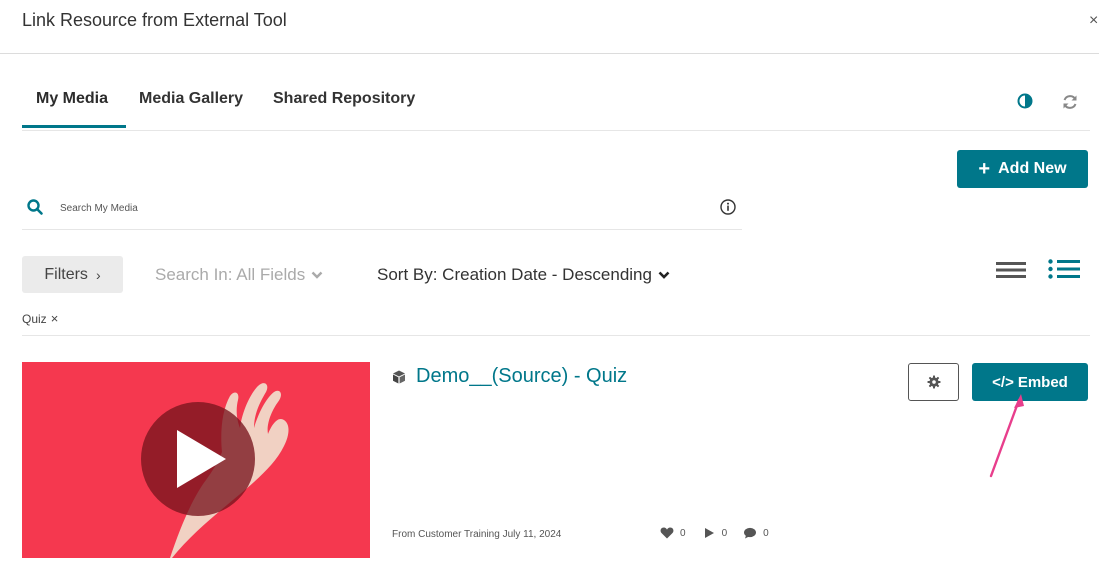 This screenshot has width=1099, height=578. I want to click on likes-count: 0, so click(683, 533).